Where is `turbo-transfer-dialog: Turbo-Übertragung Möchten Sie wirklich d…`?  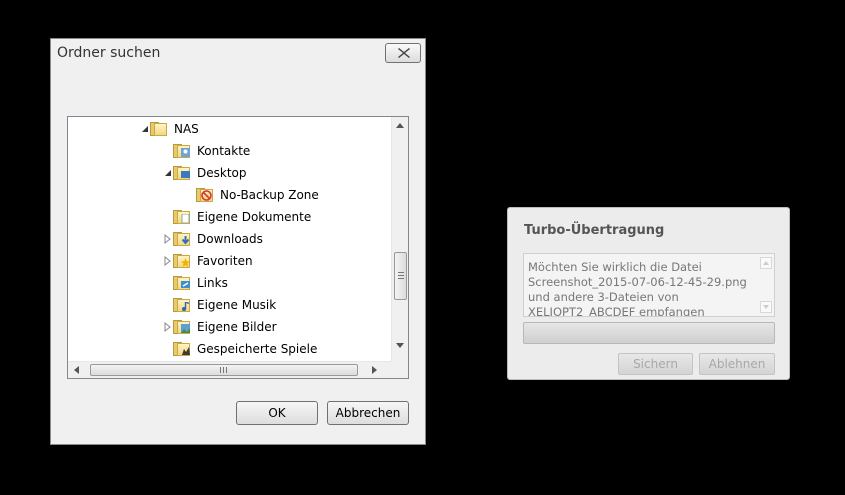 turbo-transfer-dialog: Turbo-Übertragung Möchten Sie wirklich d… is located at coordinates (648, 293).